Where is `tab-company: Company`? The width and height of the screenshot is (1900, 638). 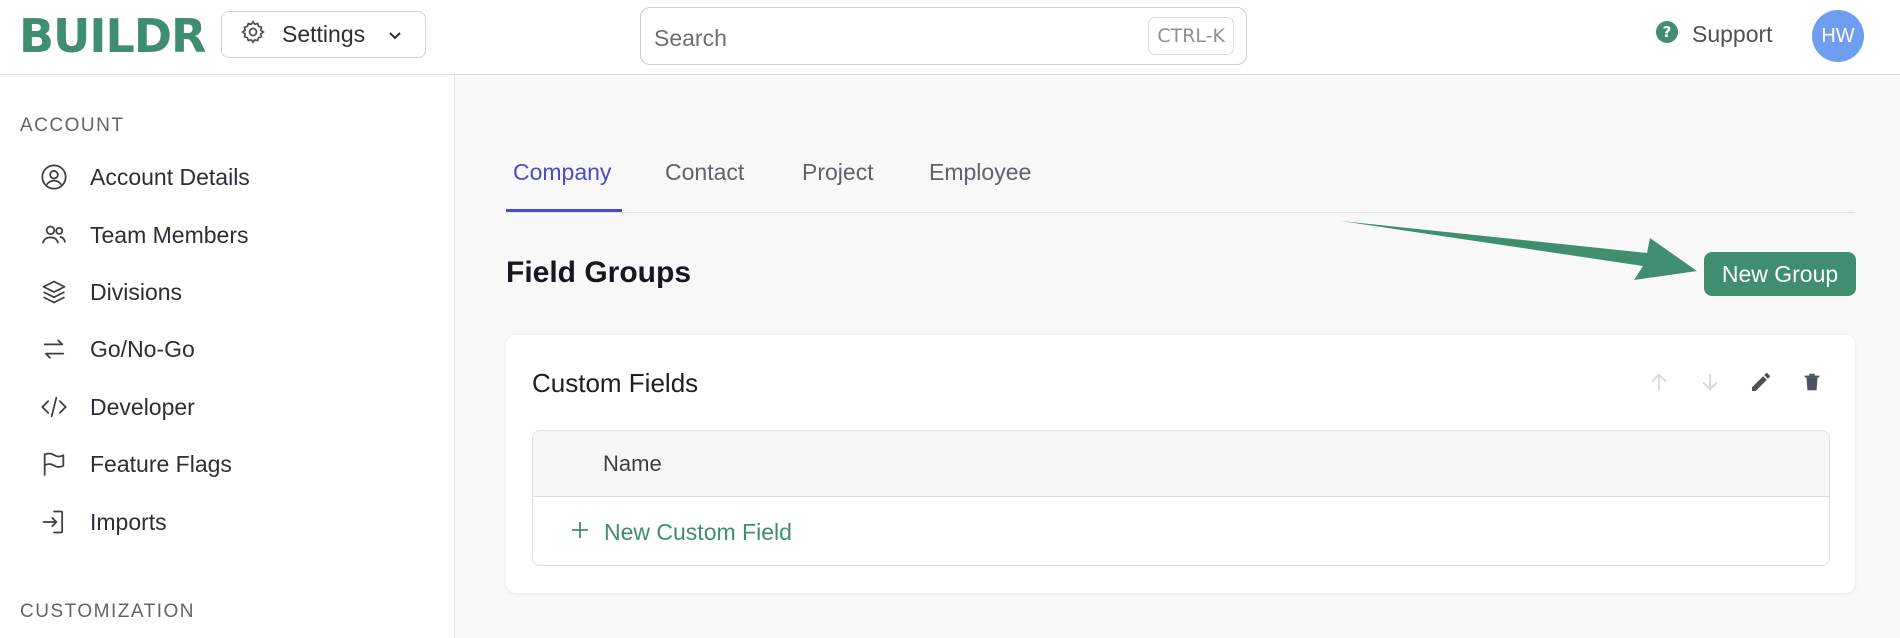 tab-company: Company is located at coordinates (562, 172).